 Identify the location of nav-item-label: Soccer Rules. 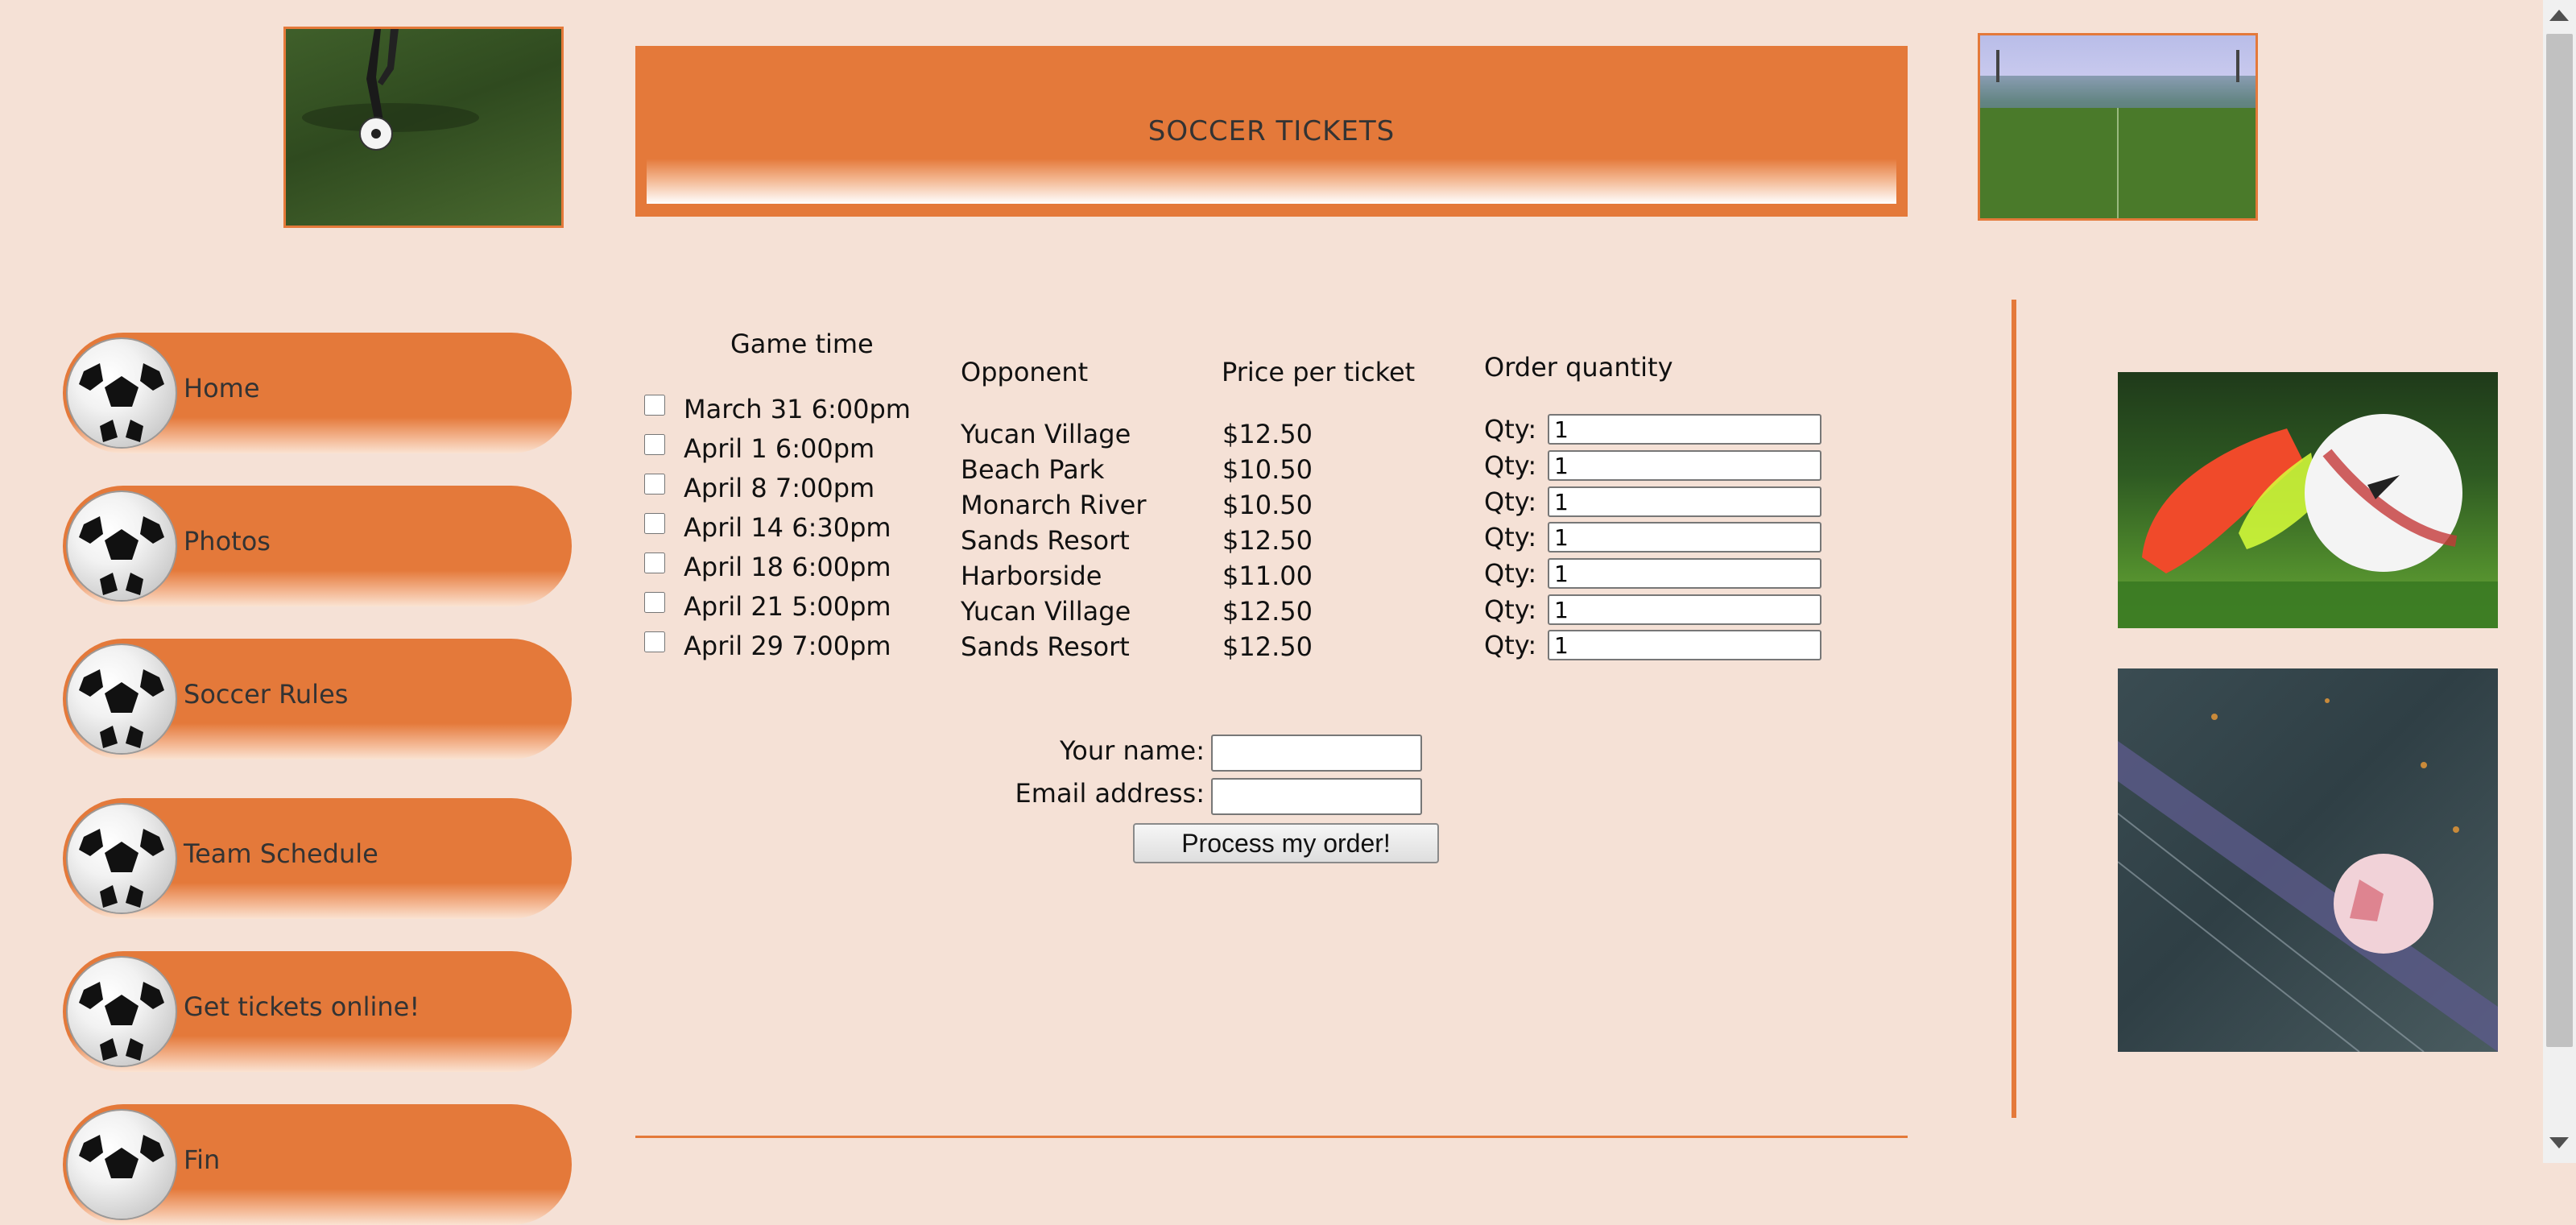
(267, 694).